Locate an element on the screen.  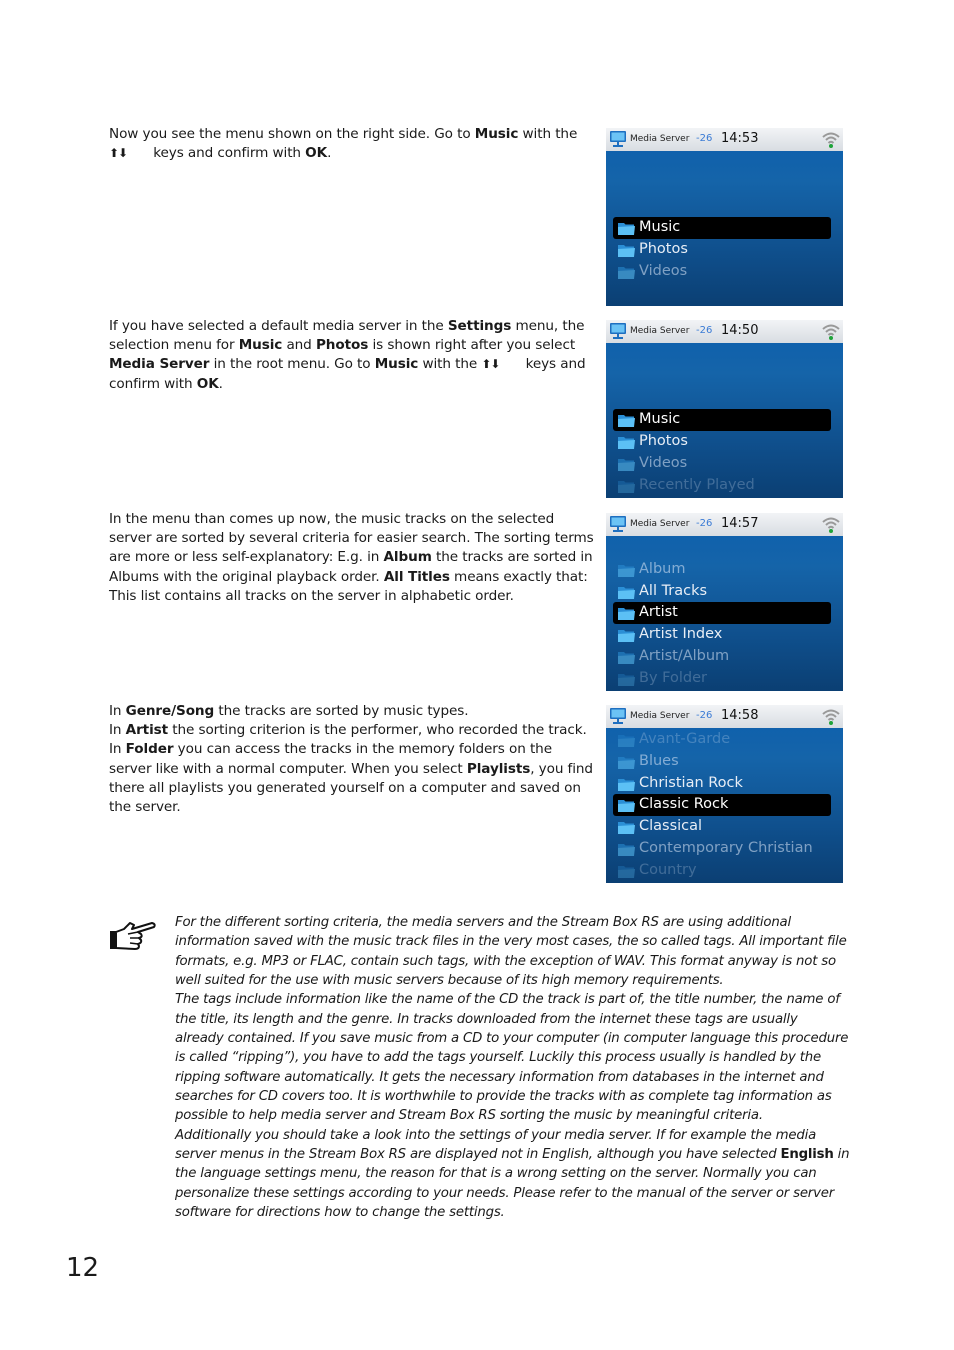
menu-item-selected: Classic Rock is located at coordinates (722, 805).